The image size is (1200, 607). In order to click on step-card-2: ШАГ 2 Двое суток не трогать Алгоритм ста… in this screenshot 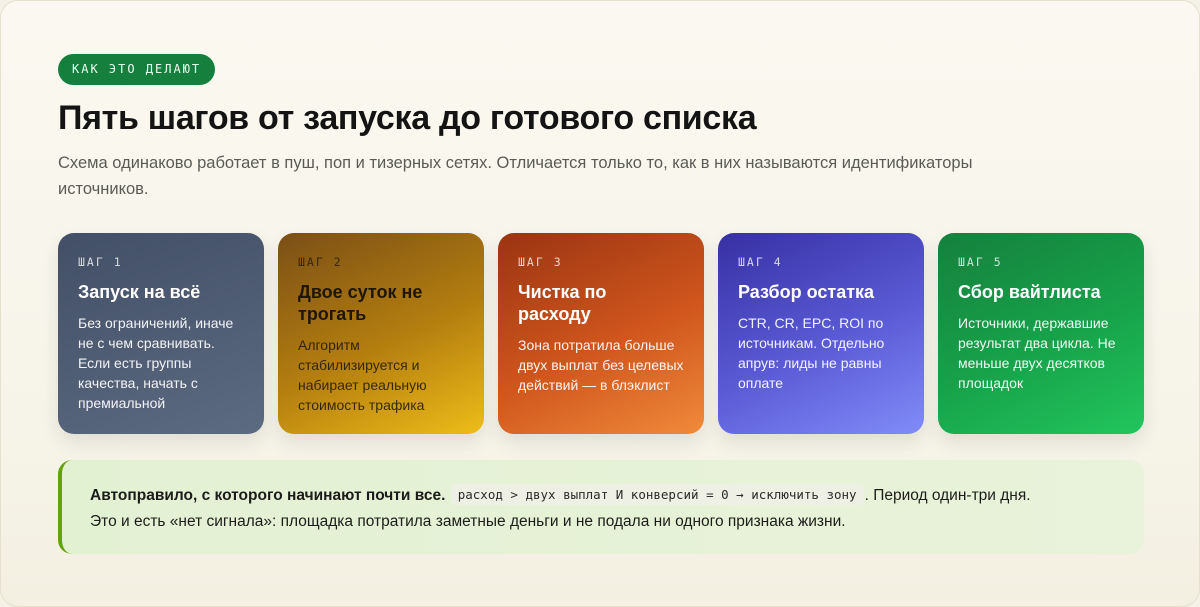, I will do `click(381, 333)`.